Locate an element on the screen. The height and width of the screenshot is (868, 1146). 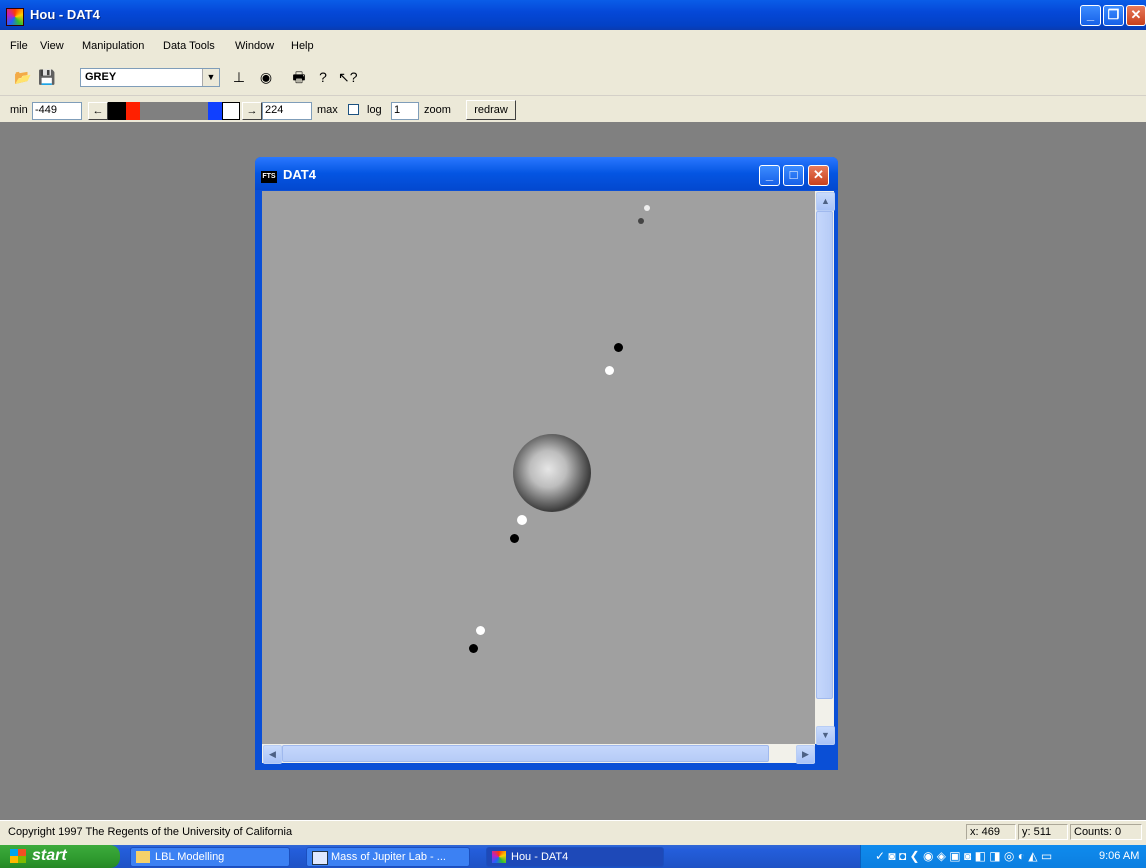
app-title: Hou - DAT4 is located at coordinates (65, 14).